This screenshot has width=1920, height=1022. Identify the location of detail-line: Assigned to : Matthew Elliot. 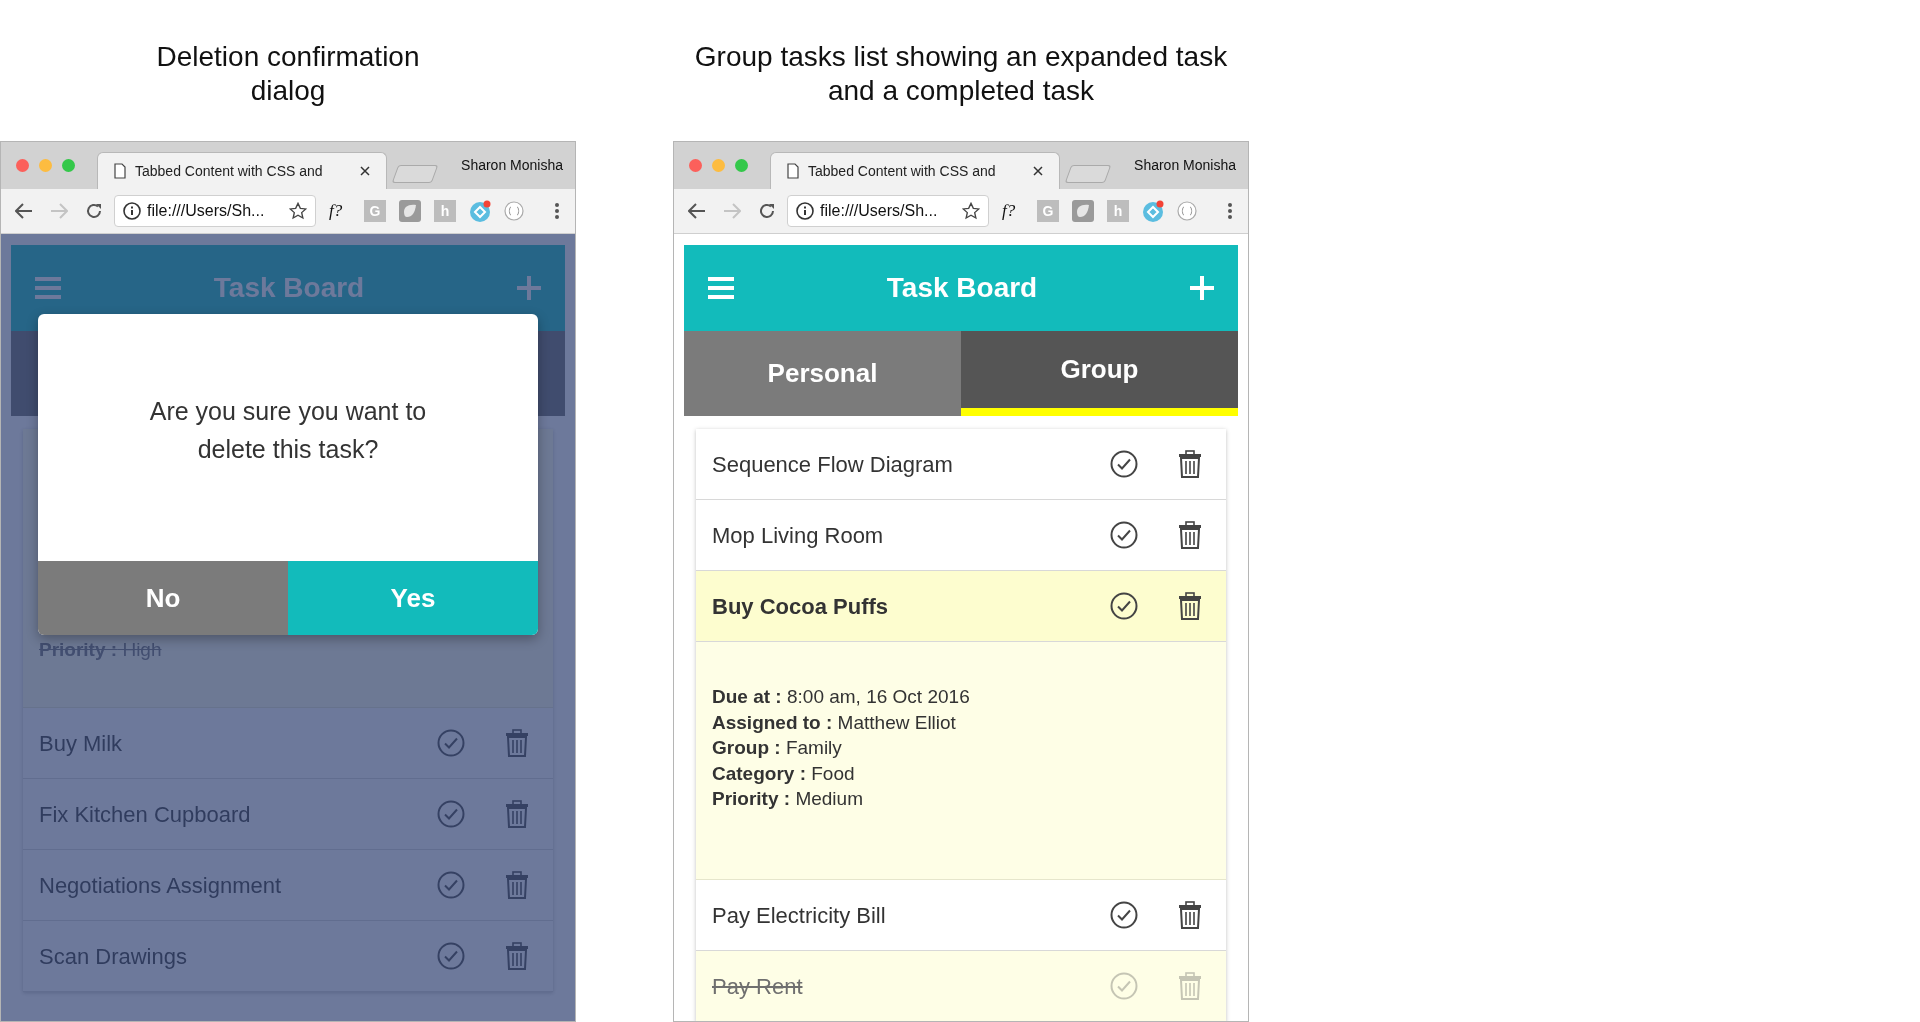
(834, 722).